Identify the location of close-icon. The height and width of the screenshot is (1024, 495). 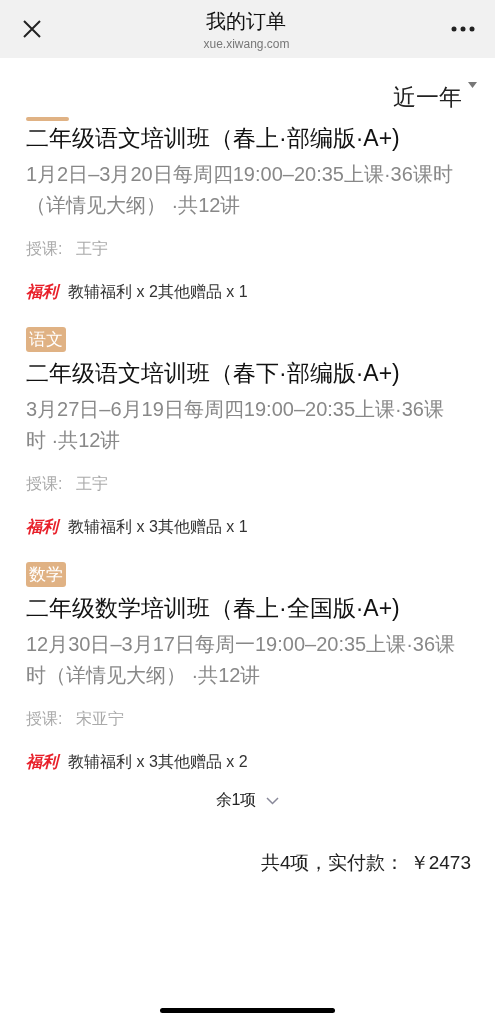
(32, 29).